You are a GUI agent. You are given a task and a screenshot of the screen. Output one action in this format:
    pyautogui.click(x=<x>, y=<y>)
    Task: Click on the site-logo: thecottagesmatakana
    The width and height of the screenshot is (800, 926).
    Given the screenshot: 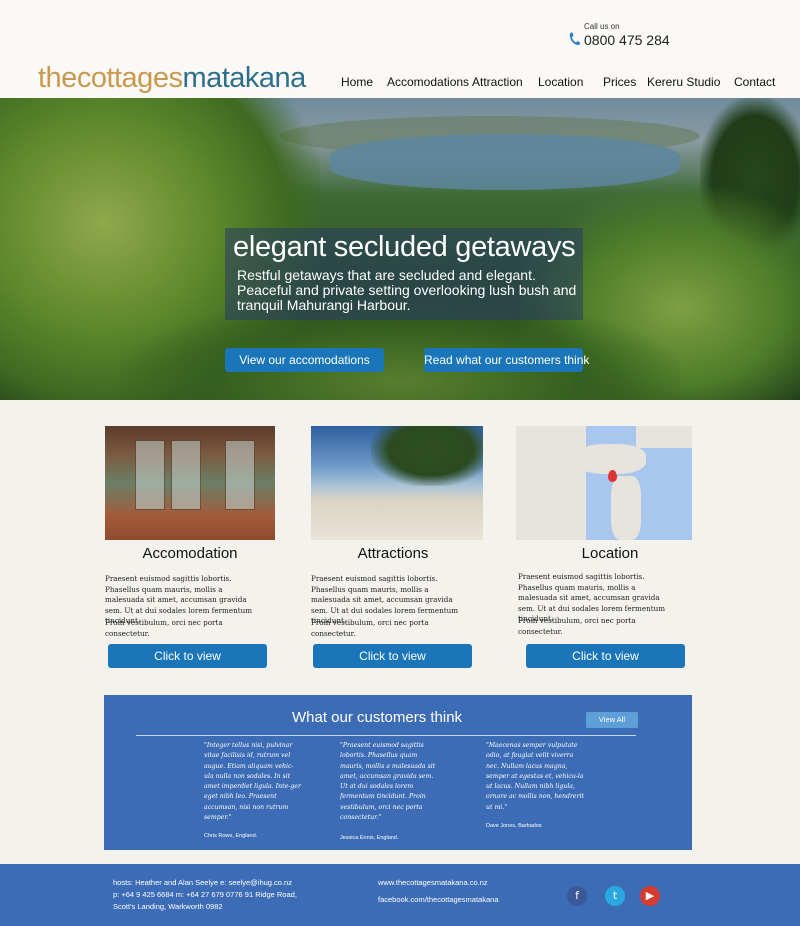 What is the action you would take?
    pyautogui.click(x=172, y=78)
    